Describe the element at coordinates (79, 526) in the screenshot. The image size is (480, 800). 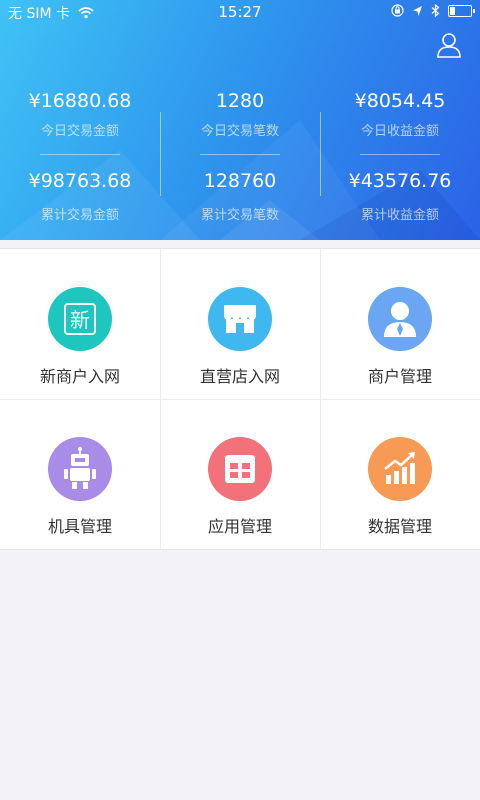
I see `menu-label: 机具管理` at that location.